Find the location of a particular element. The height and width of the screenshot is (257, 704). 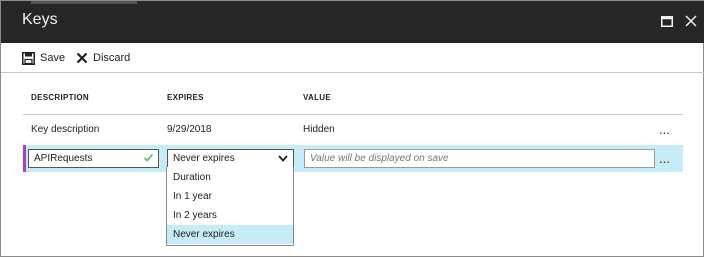

key-value-input: Value will be displayed on save is located at coordinates (479, 158).